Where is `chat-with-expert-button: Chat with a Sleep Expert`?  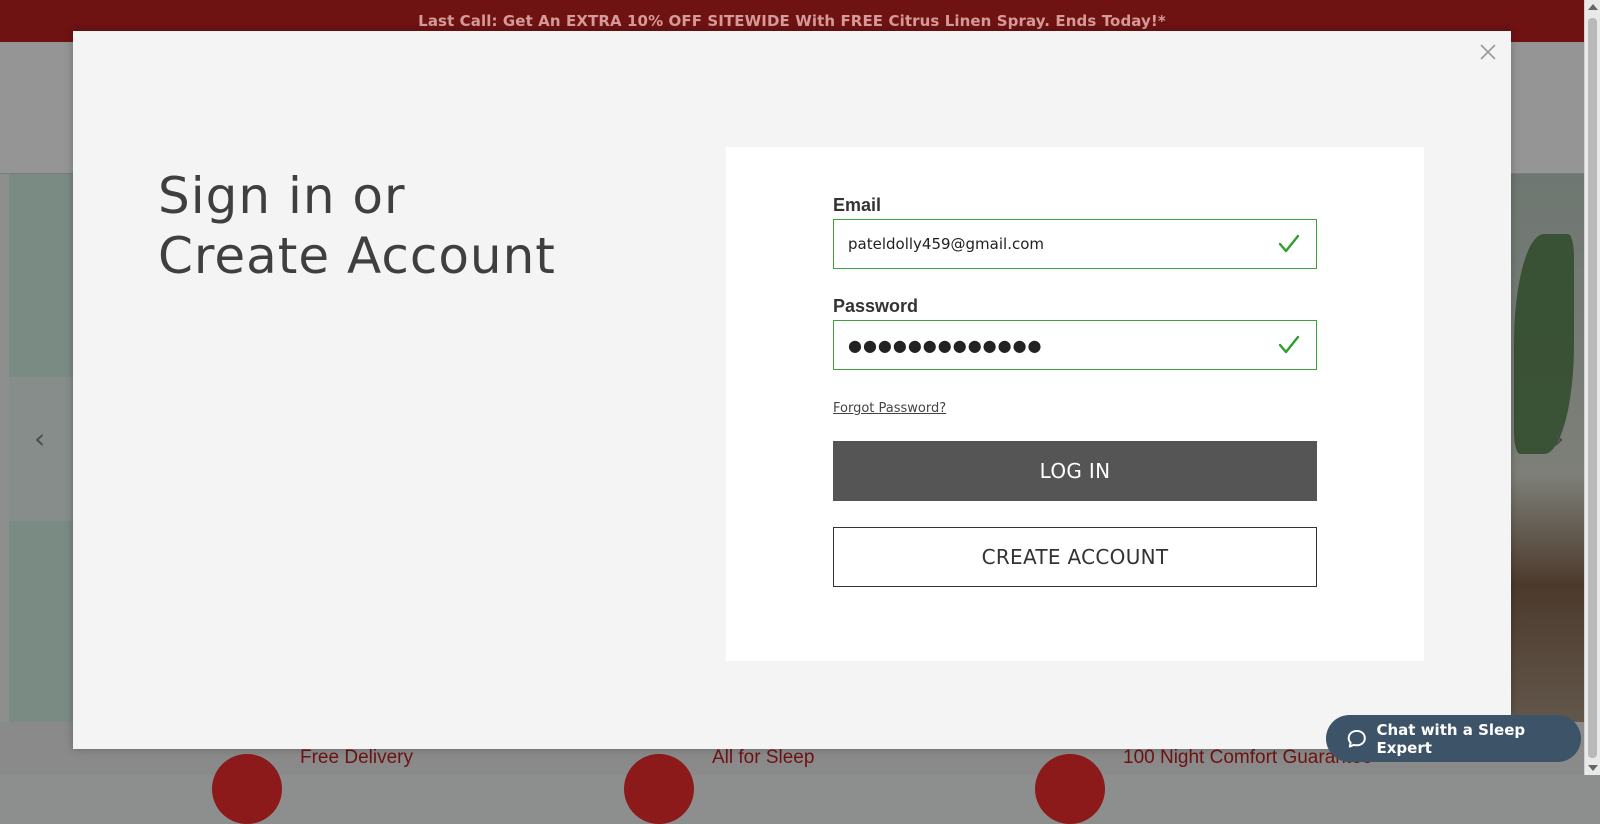
chat-with-expert-button: Chat with a Sleep Expert is located at coordinates (1453, 738).